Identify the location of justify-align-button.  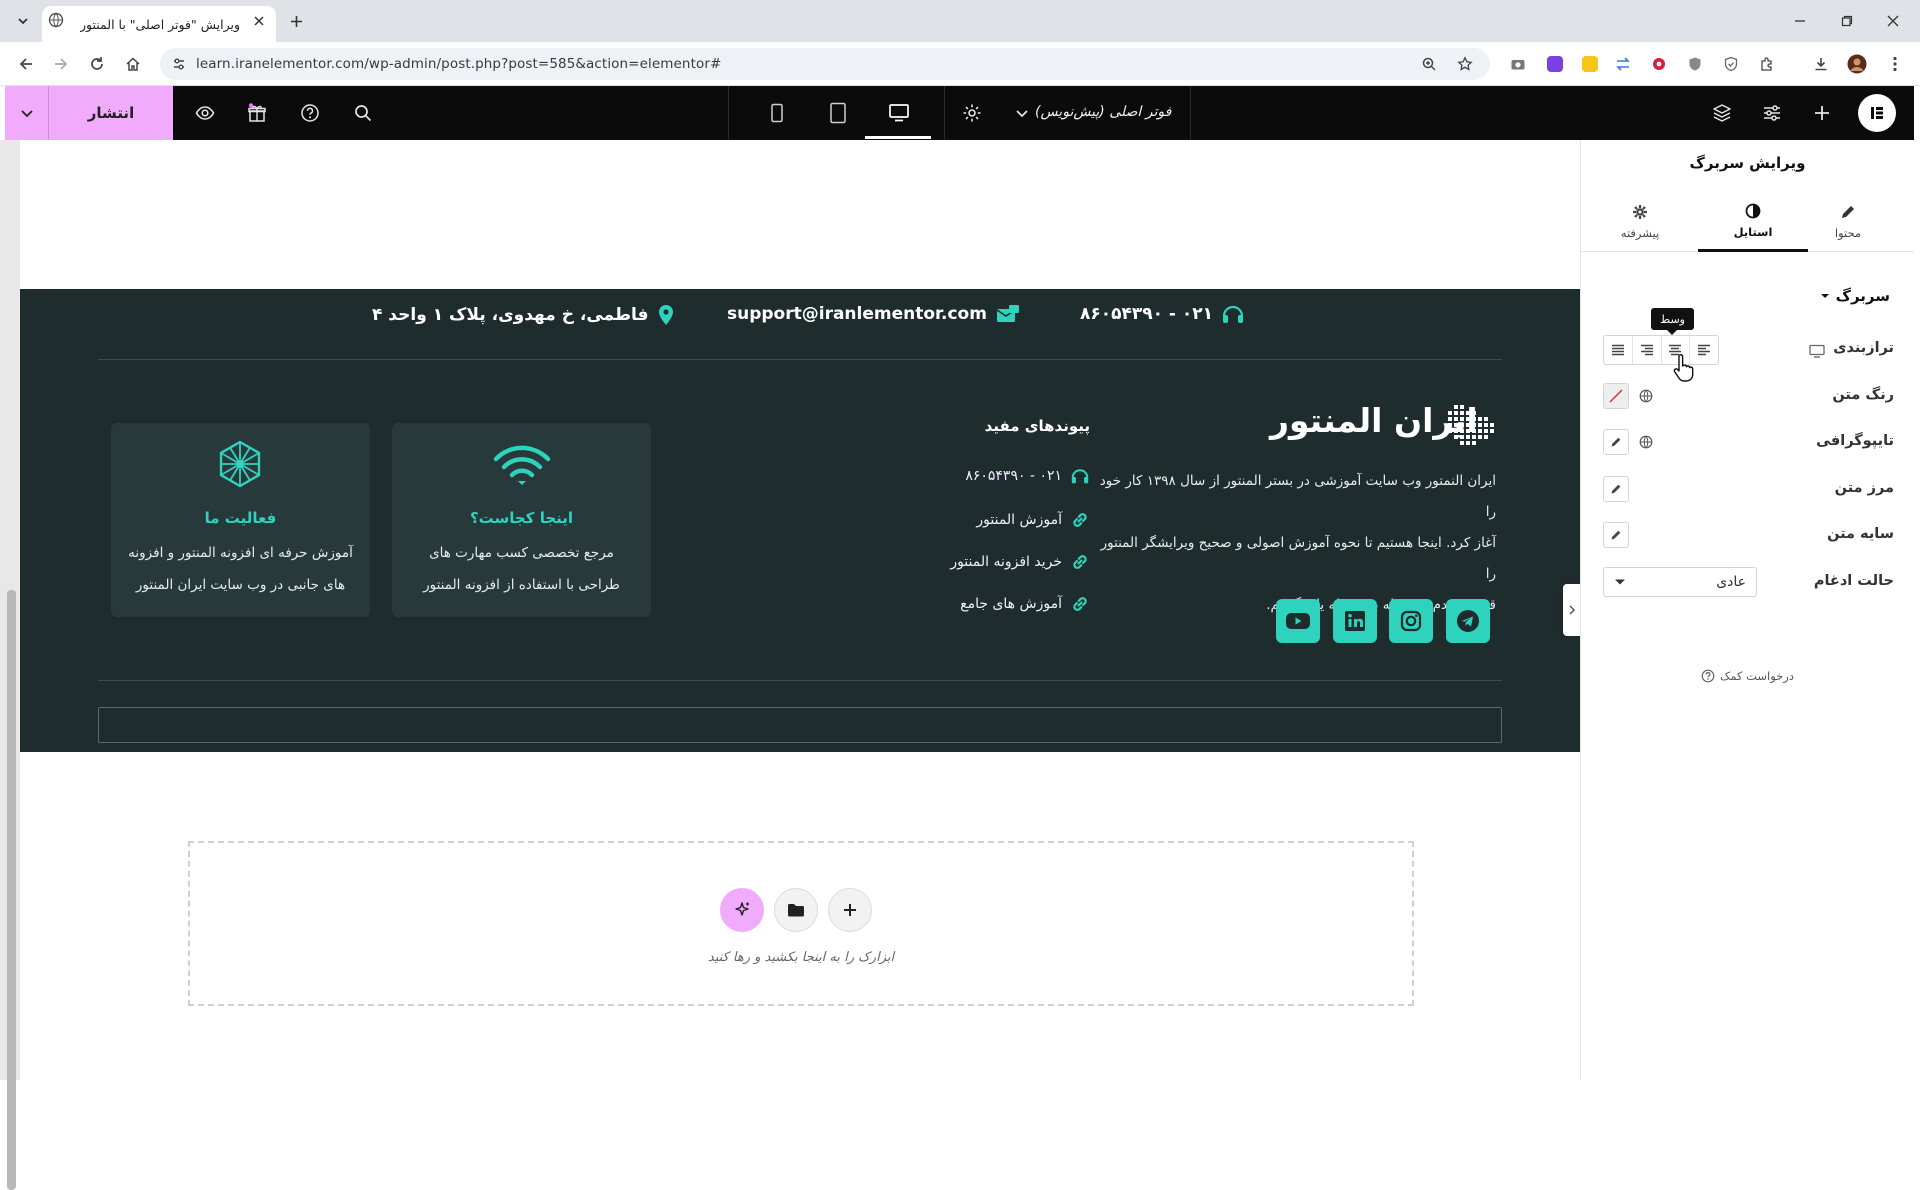
(1618, 350).